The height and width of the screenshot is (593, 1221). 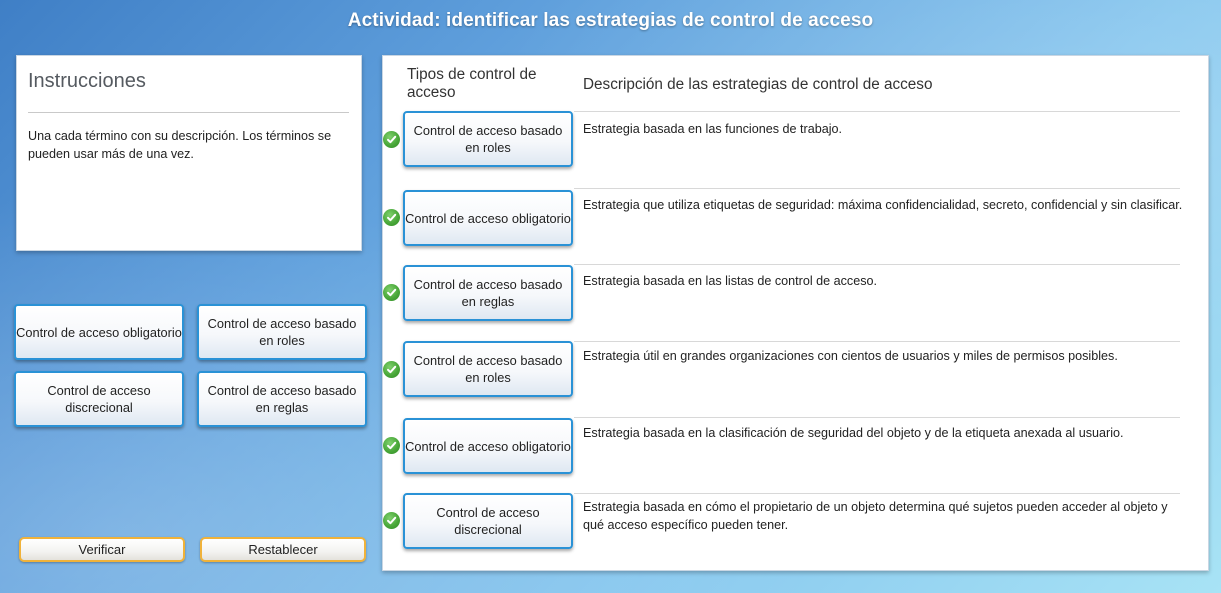 I want to click on pool-tile-label: Control de acceso discrecional, so click(x=99, y=399).